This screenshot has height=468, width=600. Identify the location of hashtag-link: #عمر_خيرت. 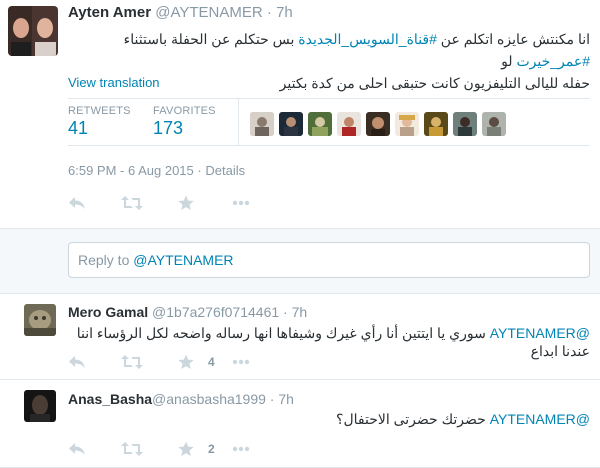
(553, 61).